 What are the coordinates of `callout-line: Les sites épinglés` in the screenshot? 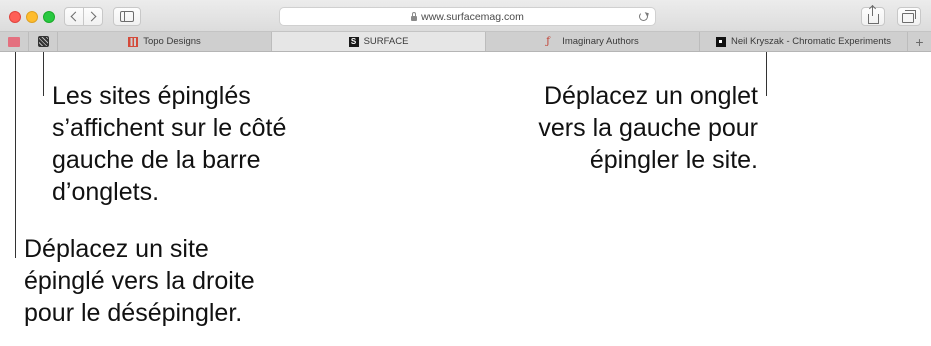 It's located at (151, 96).